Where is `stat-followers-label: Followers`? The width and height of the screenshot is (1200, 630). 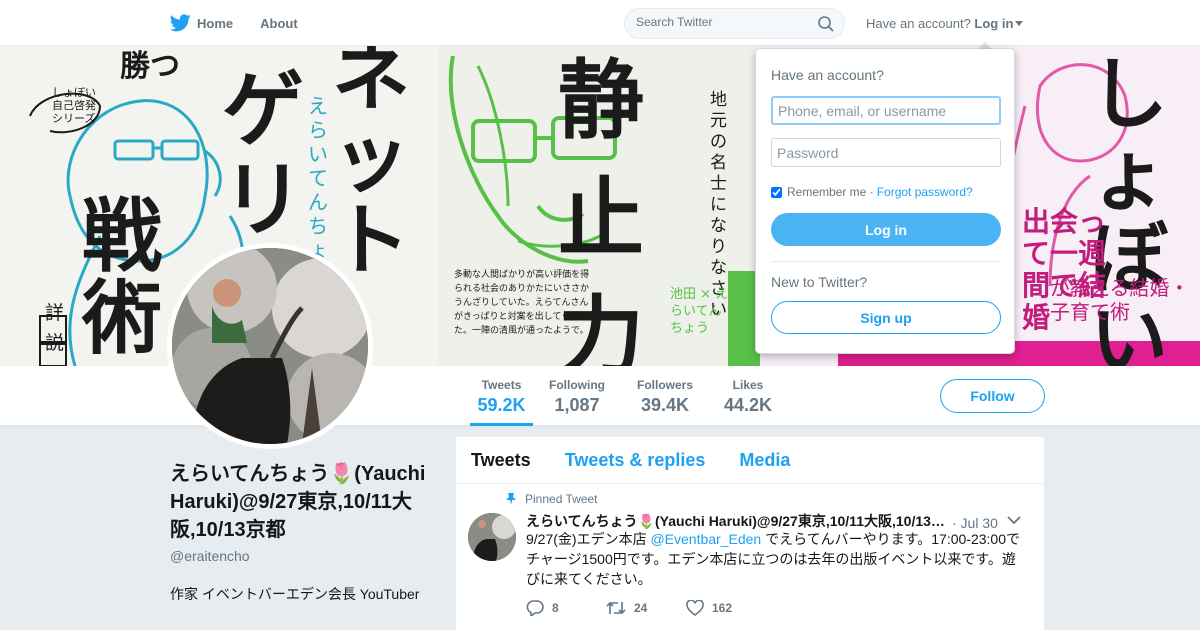
stat-followers-label: Followers is located at coordinates (664, 385).